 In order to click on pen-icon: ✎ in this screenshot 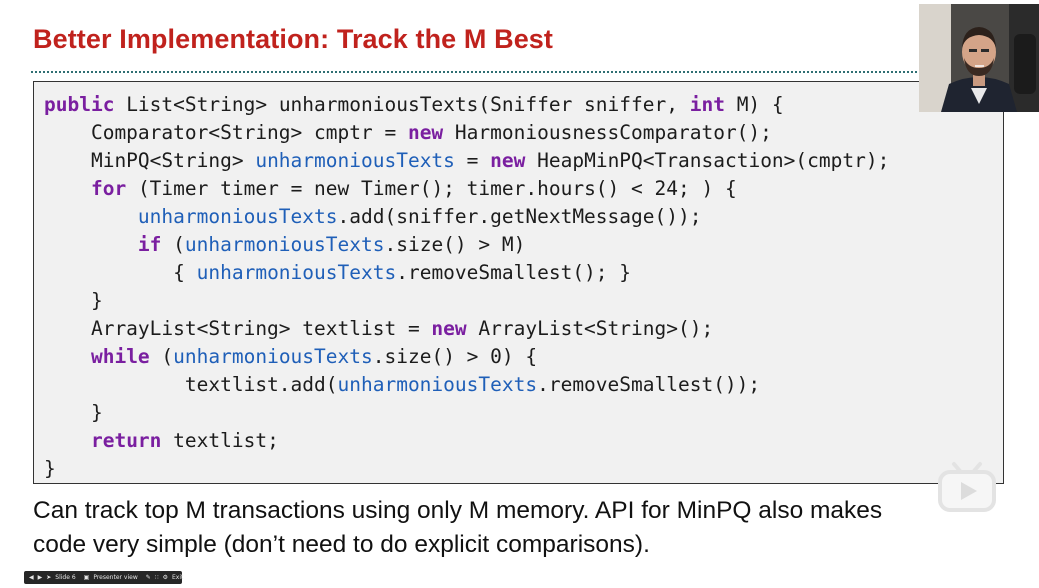, I will do `click(148, 577)`.